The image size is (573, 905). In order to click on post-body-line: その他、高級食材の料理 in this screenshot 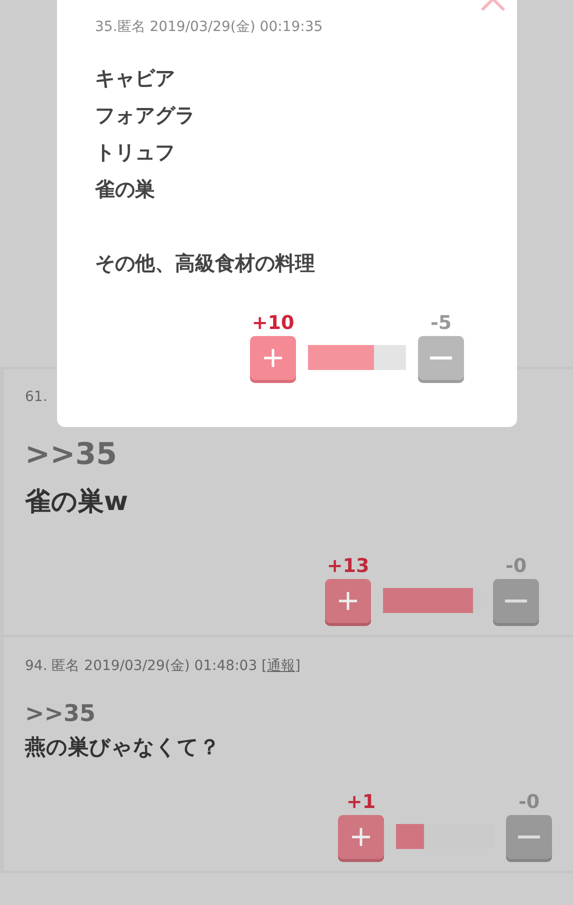, I will do `click(205, 263)`.